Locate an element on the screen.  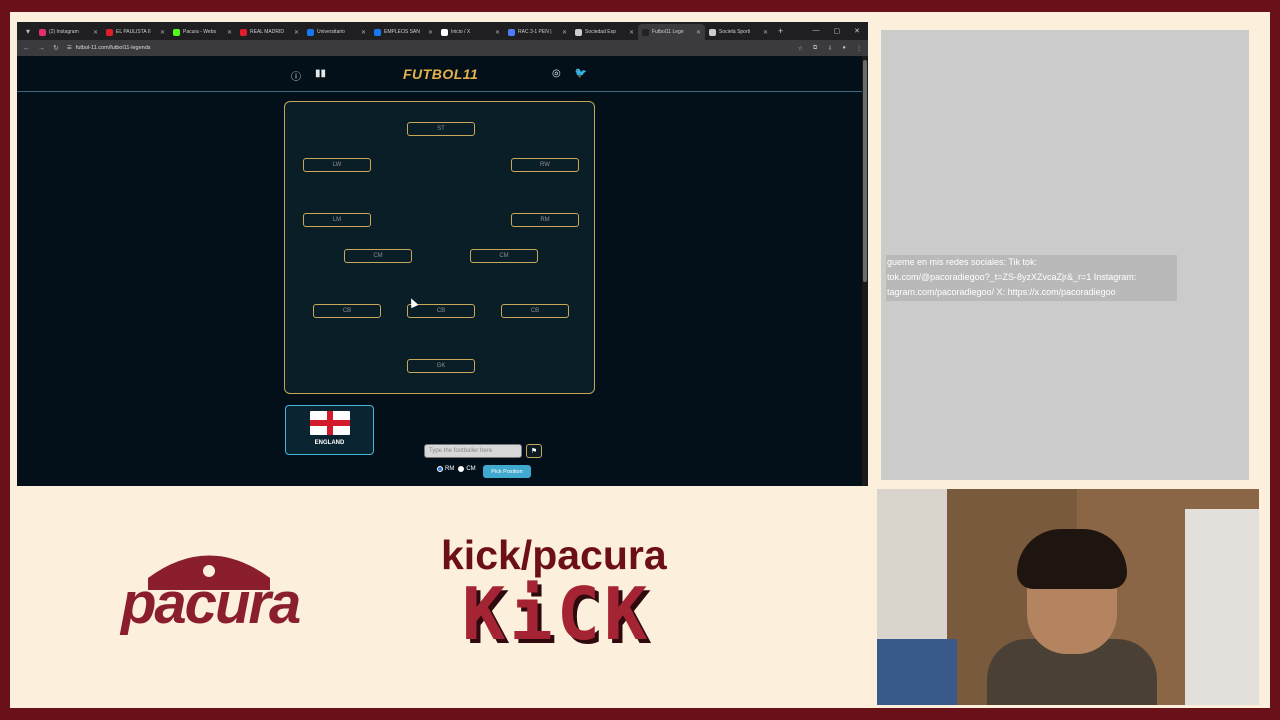
instagram-icon: ◎ is located at coordinates (556, 73).